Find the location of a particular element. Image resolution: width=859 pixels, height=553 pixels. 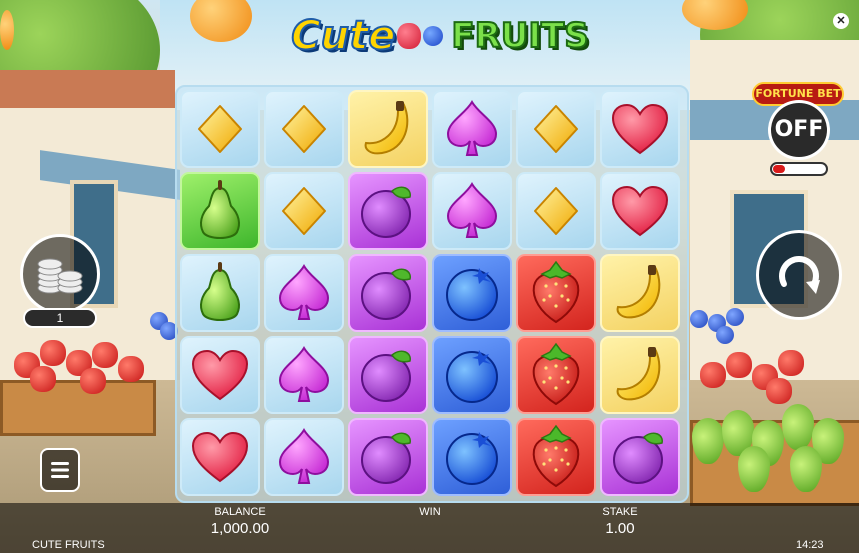

fortune-bet-toggle: FORTUNE BET OFF is located at coordinates (798, 132).